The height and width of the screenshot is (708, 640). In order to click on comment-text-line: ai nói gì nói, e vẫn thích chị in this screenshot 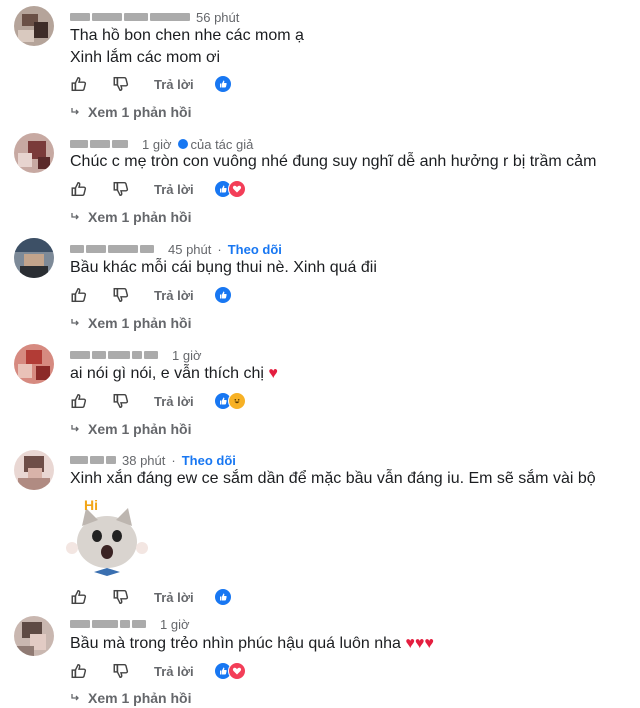, I will do `click(167, 373)`.